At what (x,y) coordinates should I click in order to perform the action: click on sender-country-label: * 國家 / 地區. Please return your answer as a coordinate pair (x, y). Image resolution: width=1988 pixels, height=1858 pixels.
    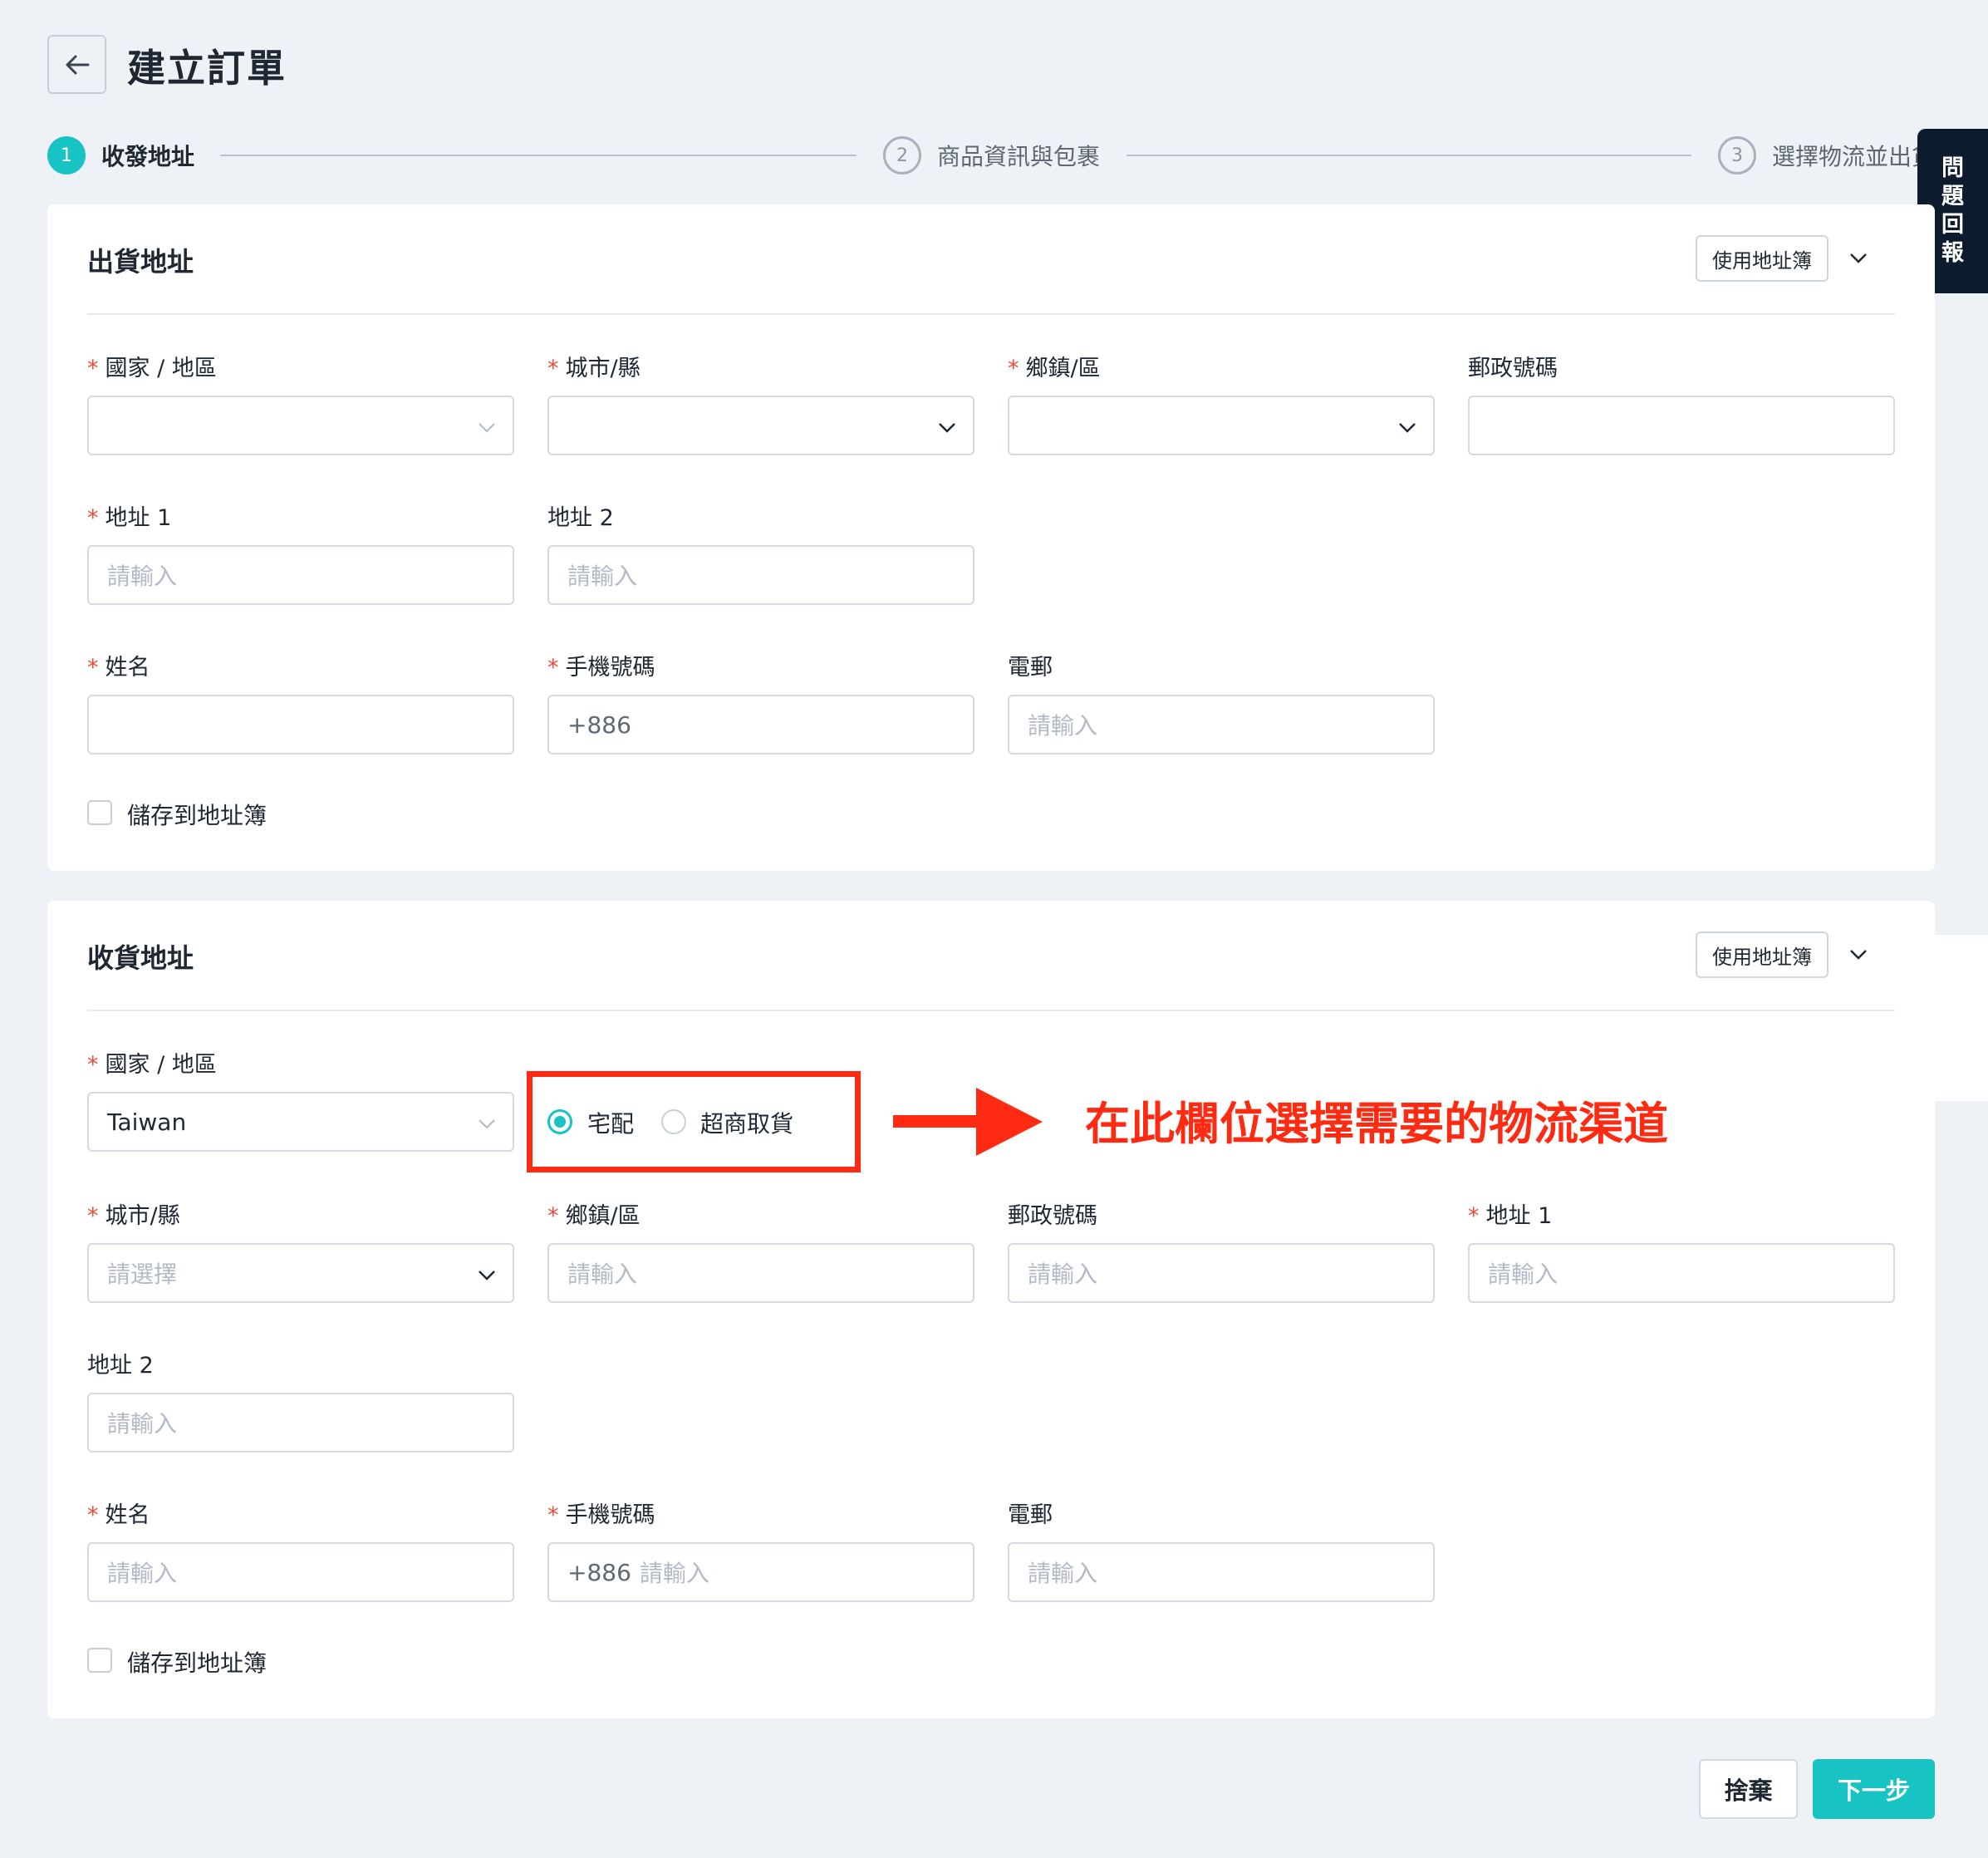
    Looking at the image, I should click on (152, 368).